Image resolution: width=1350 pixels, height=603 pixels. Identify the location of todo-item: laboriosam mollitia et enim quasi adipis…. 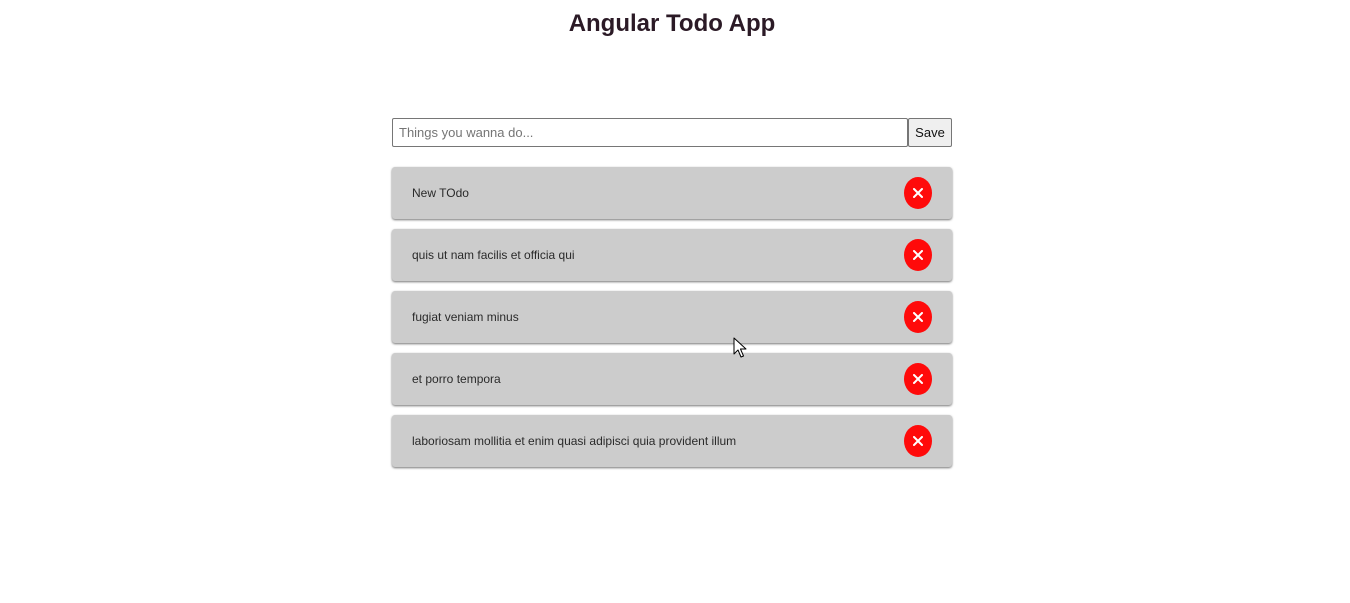
(672, 441).